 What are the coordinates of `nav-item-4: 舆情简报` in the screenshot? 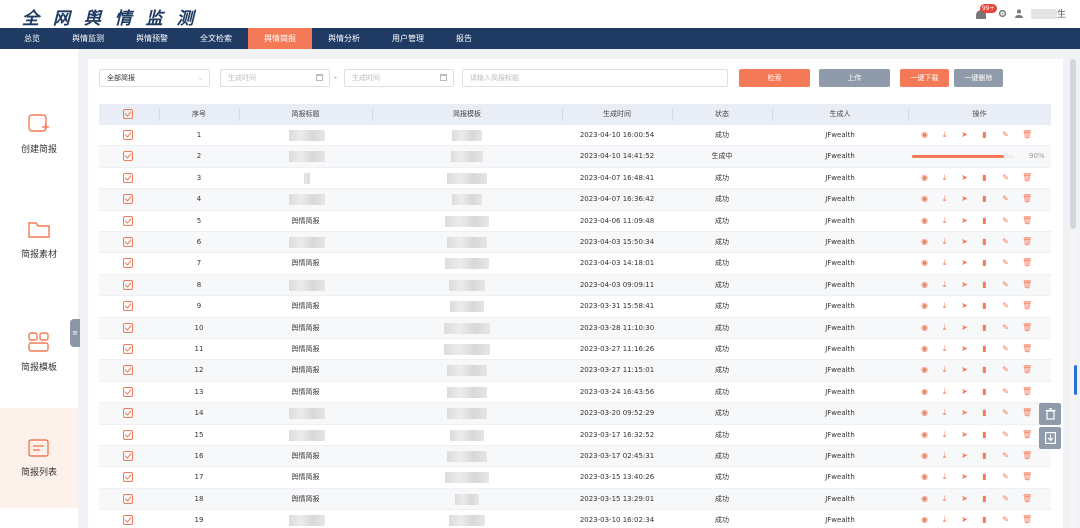 It's located at (280, 38).